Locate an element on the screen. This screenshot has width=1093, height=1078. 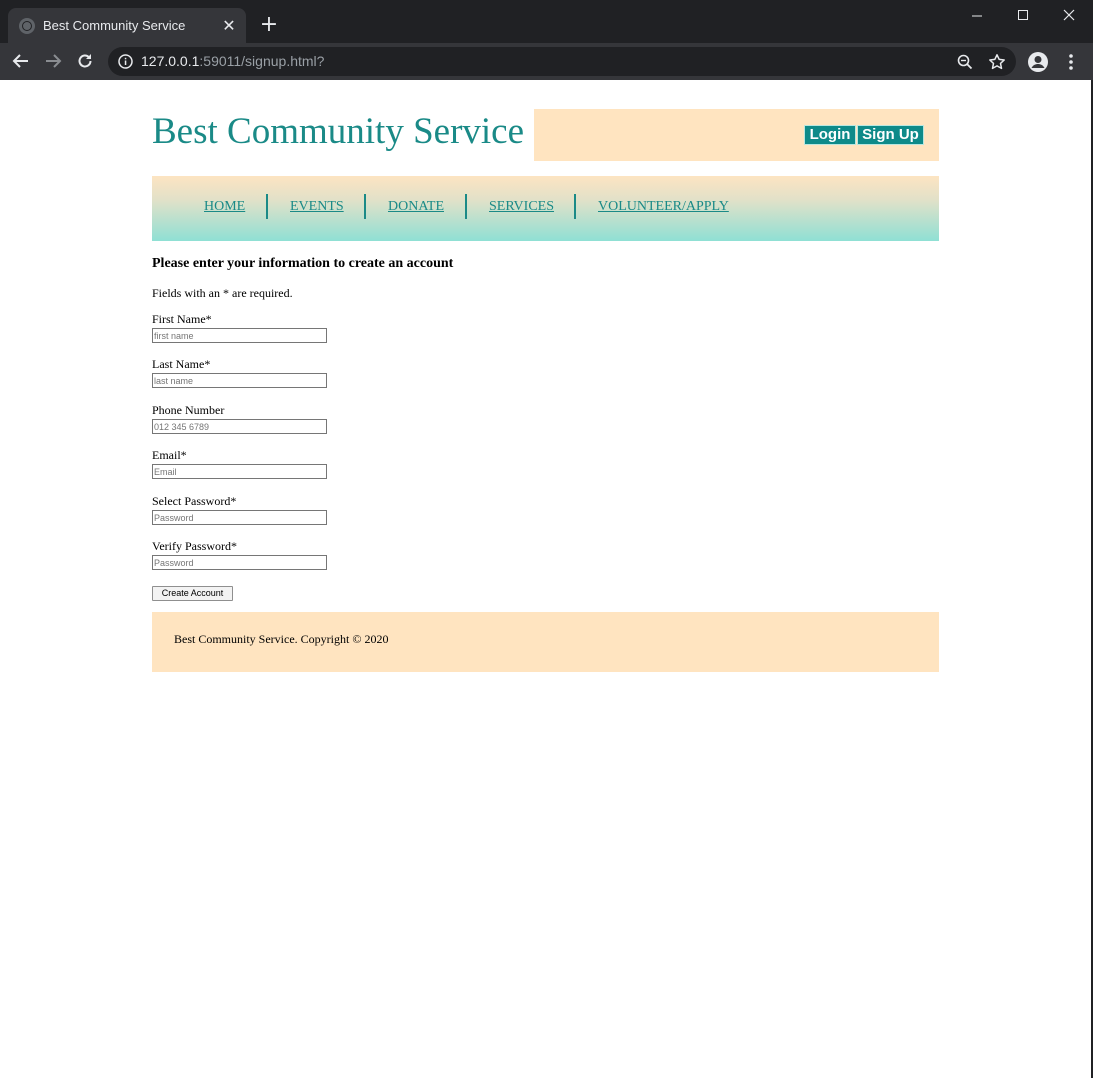
create-account-button: Create Account is located at coordinates (192, 593).